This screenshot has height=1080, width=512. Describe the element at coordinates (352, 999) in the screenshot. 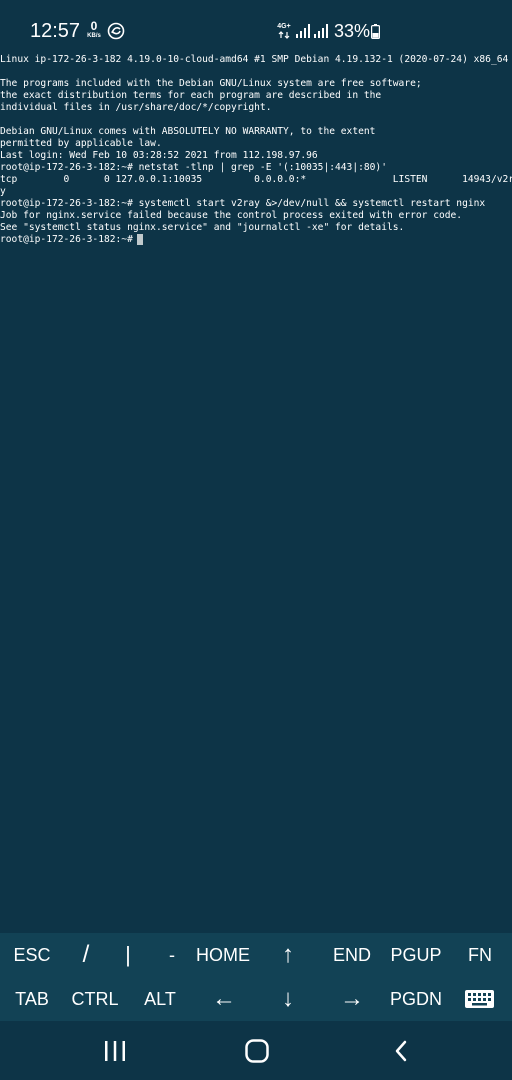

I see `key-right-arrow: →` at that location.